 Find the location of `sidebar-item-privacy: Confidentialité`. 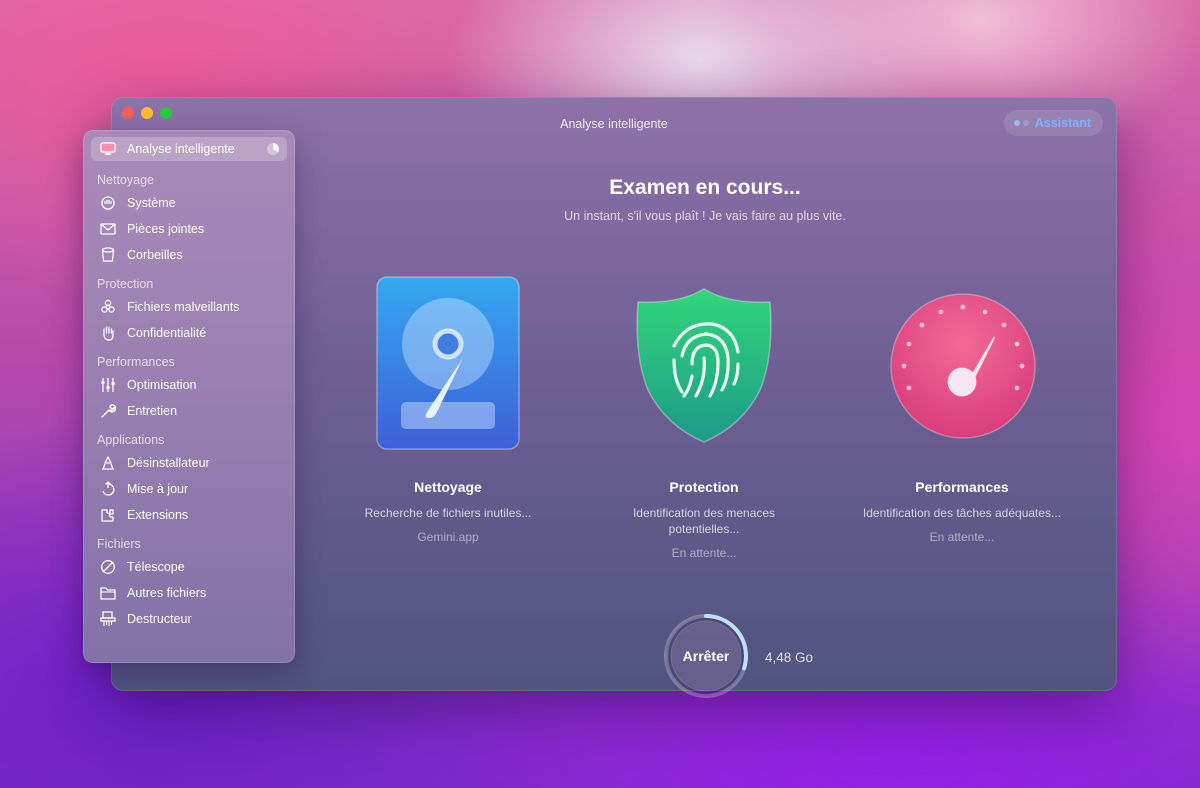

sidebar-item-privacy: Confidentialité is located at coordinates (189, 333).